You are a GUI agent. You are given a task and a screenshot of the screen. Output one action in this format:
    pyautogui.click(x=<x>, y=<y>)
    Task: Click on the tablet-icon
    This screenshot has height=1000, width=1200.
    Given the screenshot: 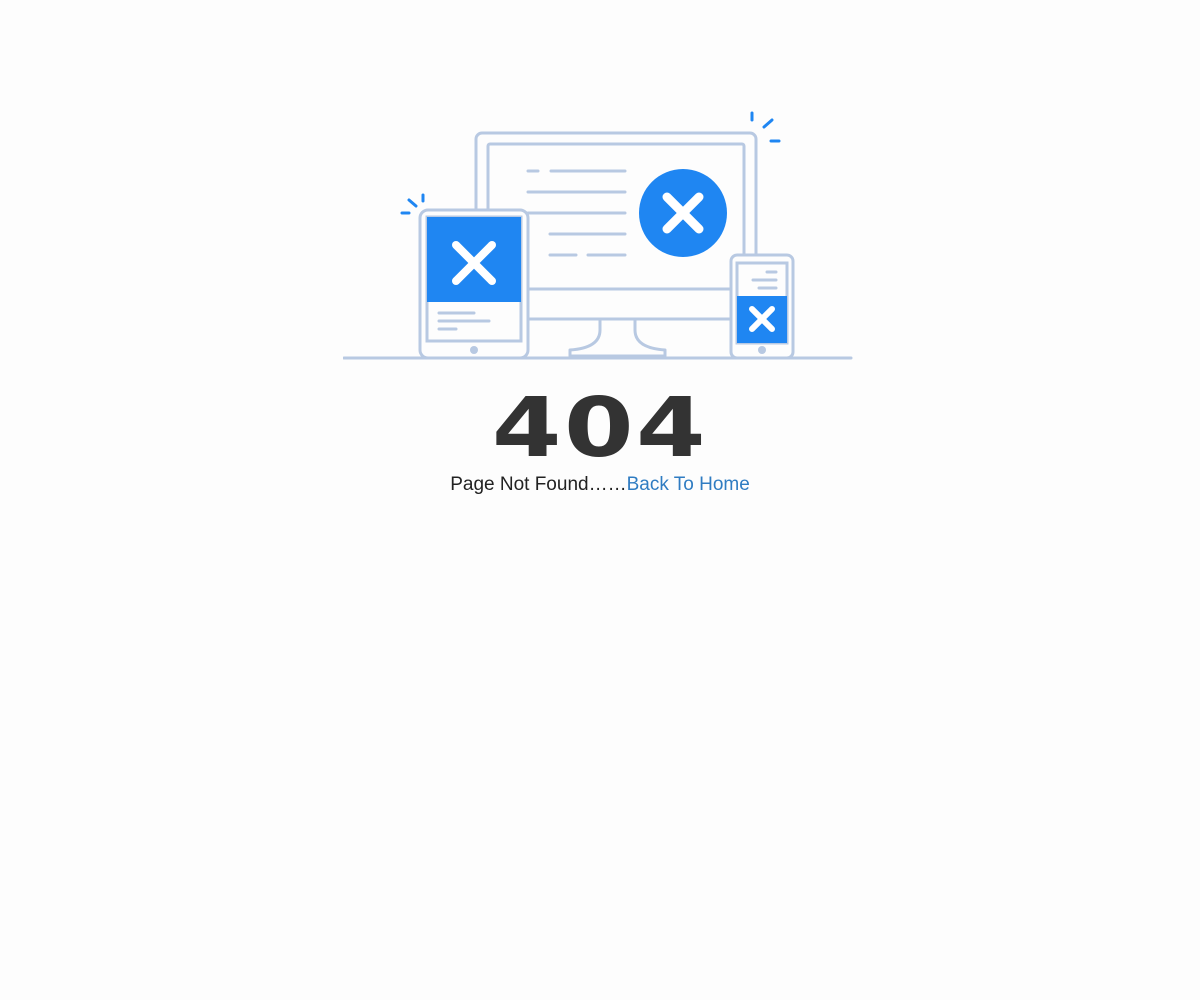 What is the action you would take?
    pyautogui.click(x=474, y=284)
    